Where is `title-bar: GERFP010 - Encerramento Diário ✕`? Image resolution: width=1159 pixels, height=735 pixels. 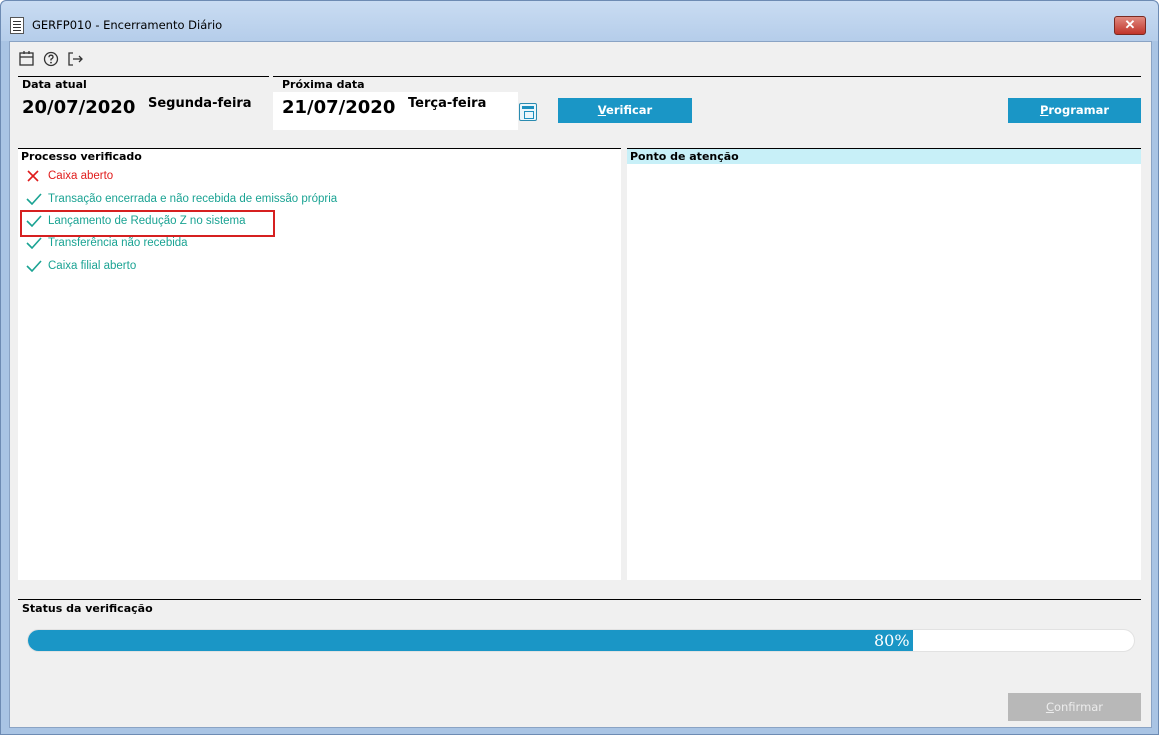 title-bar: GERFP010 - Encerramento Diário ✕ is located at coordinates (579, 21).